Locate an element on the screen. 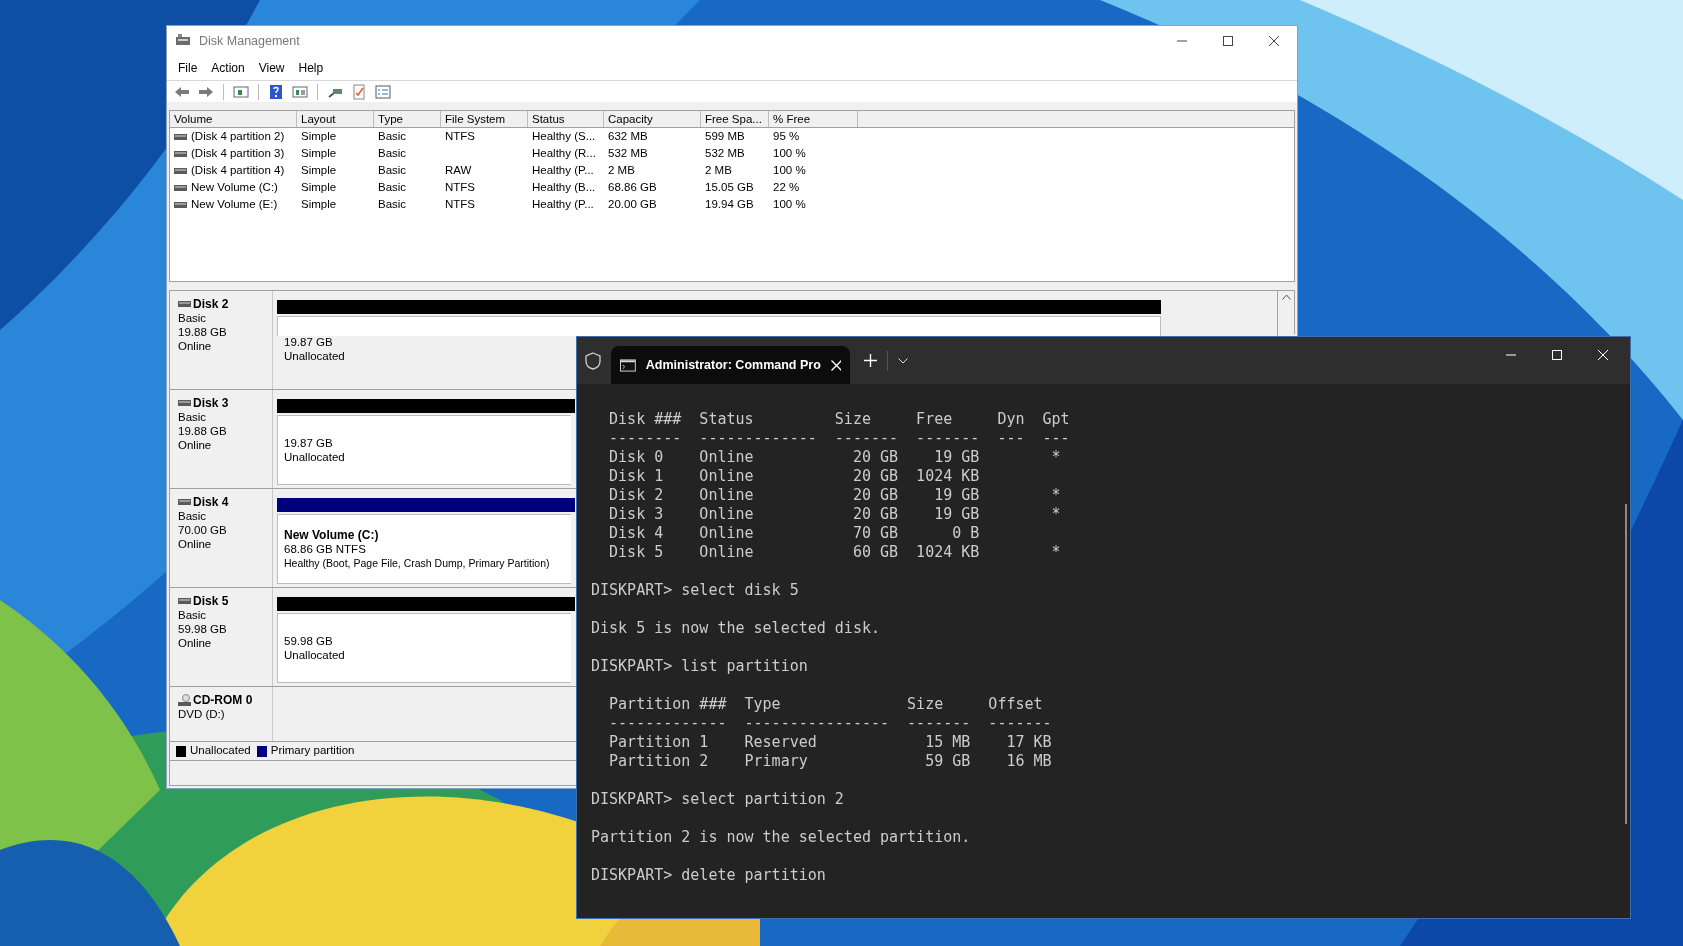 The height and width of the screenshot is (946, 1683). disk-type: DVD (D:) is located at coordinates (202, 714).